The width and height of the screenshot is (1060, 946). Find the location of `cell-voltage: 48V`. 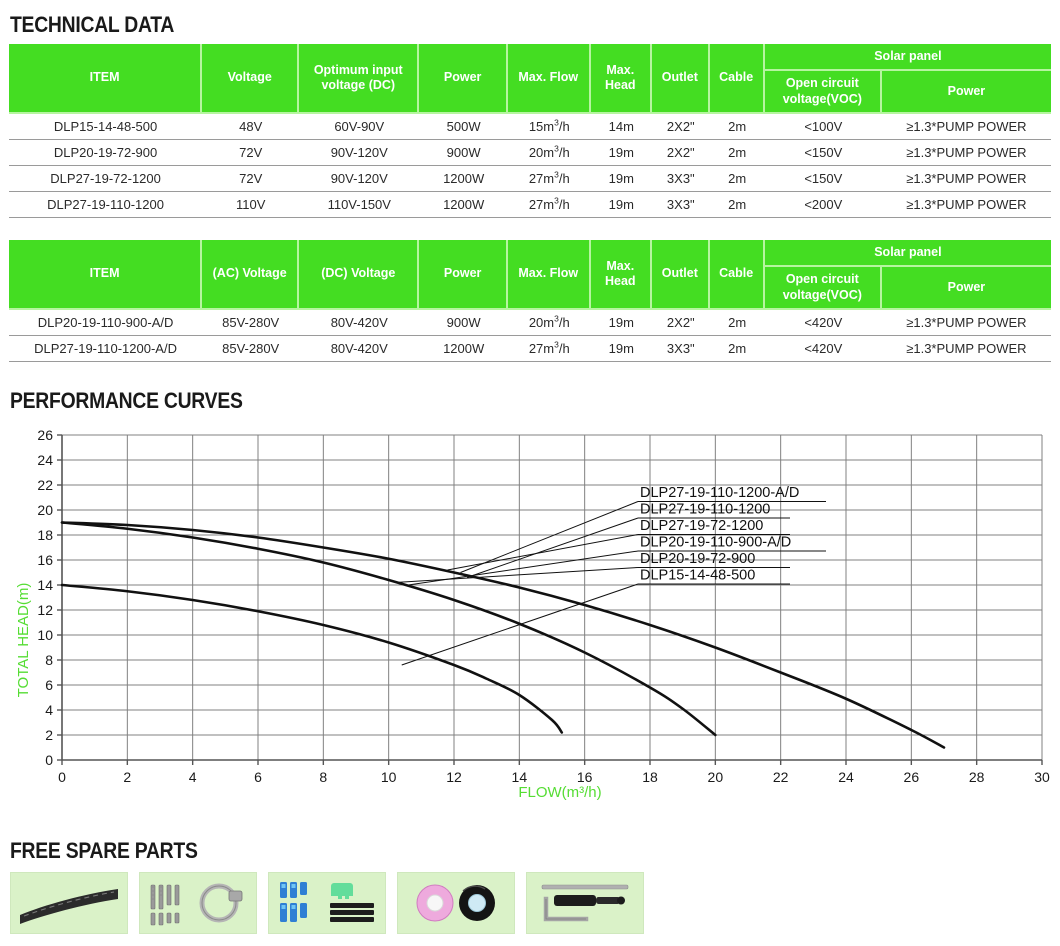

cell-voltage: 48V is located at coordinates (251, 127).